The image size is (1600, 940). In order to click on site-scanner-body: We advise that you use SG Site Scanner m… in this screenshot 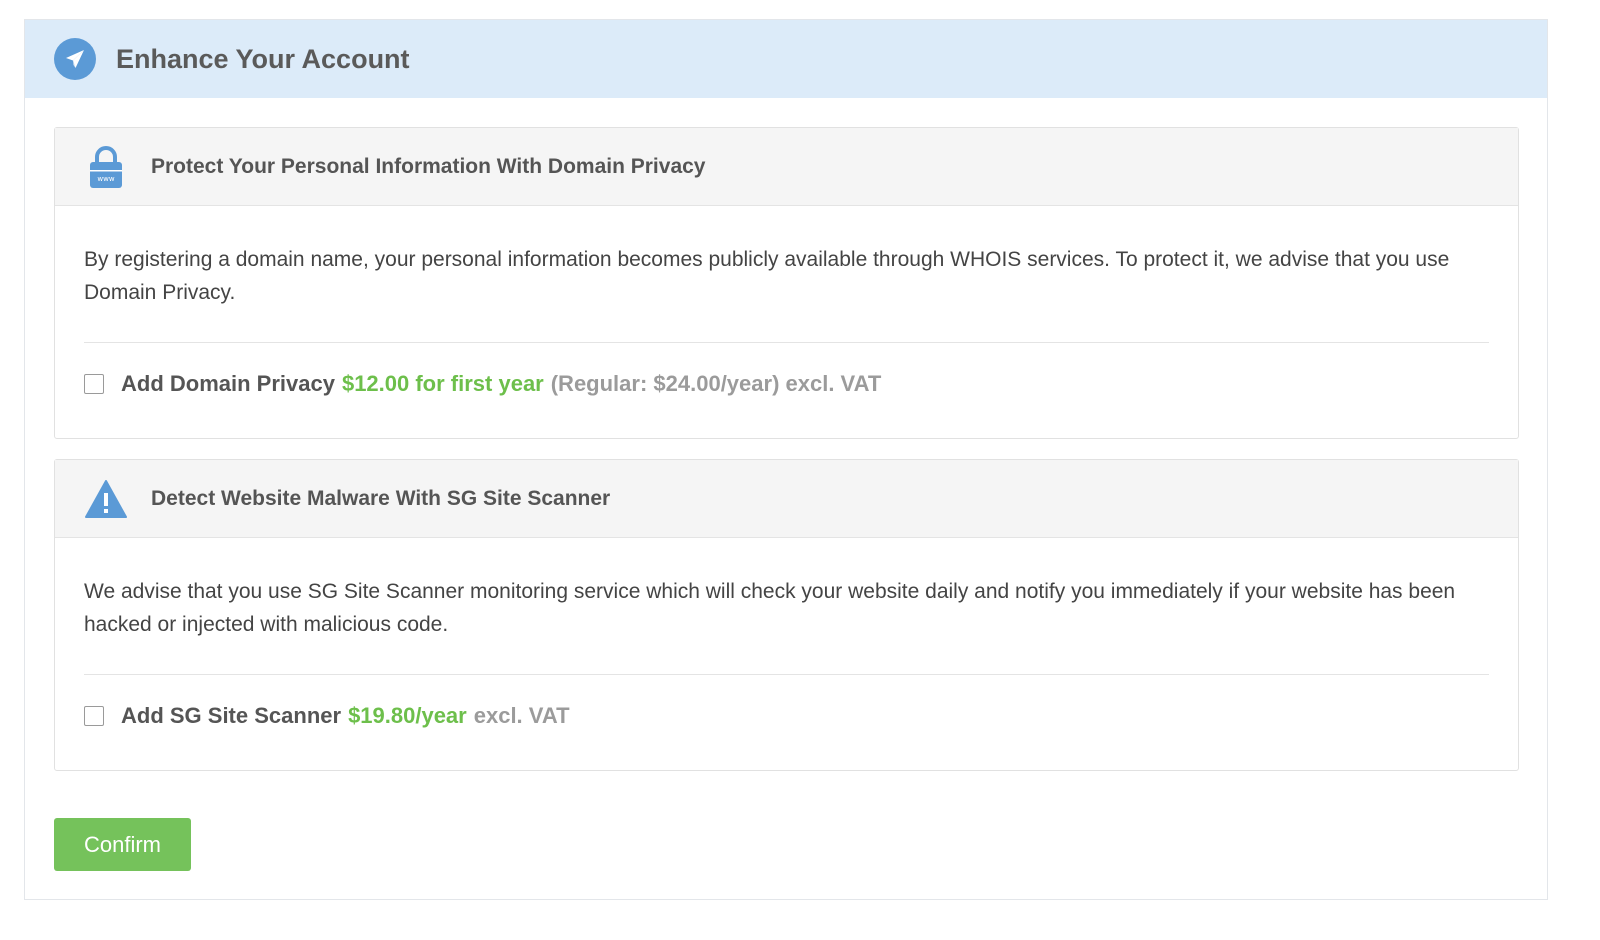, I will do `click(786, 652)`.